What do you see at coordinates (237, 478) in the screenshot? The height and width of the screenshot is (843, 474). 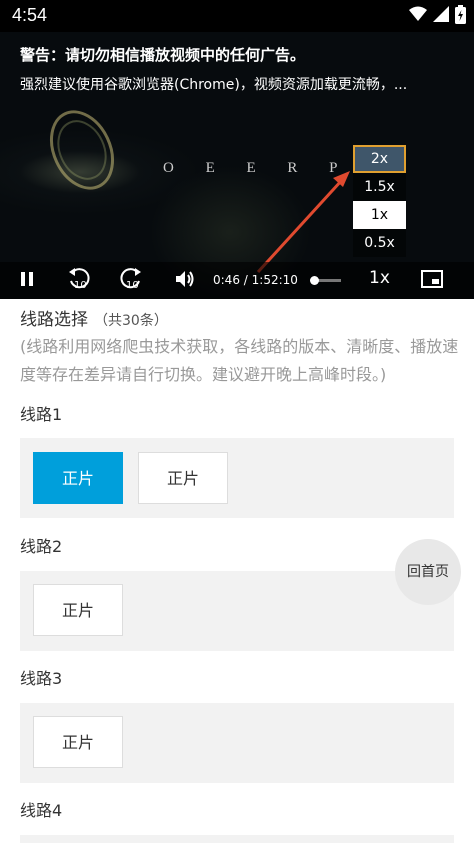 I see `line-box-1: 正片 正片` at bounding box center [237, 478].